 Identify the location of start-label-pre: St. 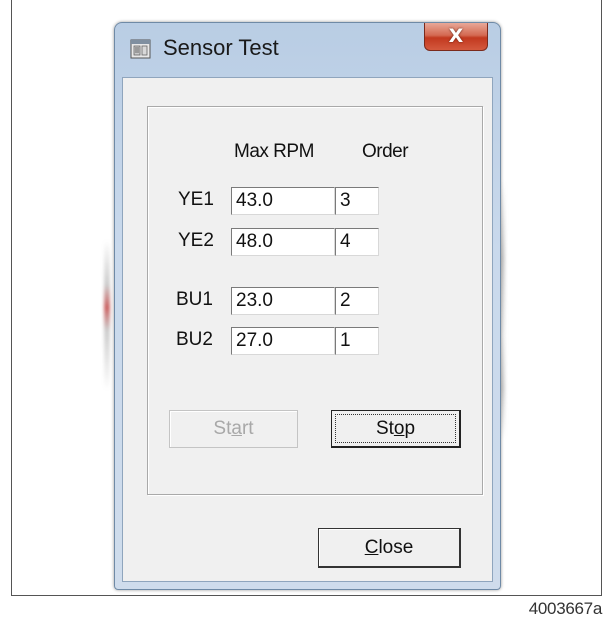
(222, 428).